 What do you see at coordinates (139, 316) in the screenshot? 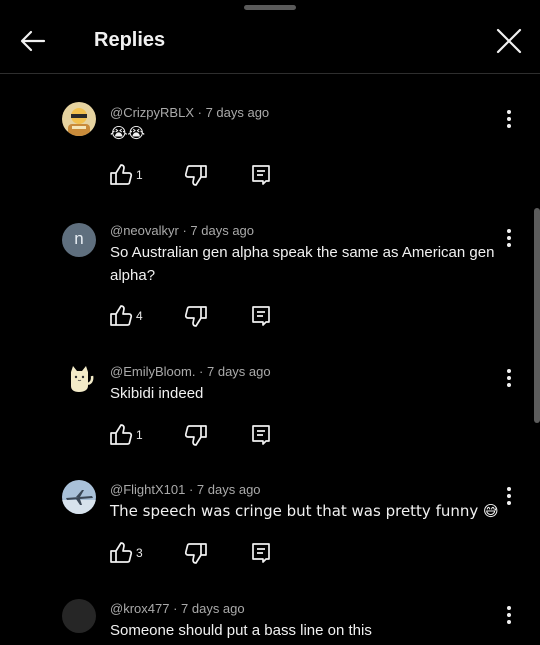
I see `like-count: 4` at bounding box center [139, 316].